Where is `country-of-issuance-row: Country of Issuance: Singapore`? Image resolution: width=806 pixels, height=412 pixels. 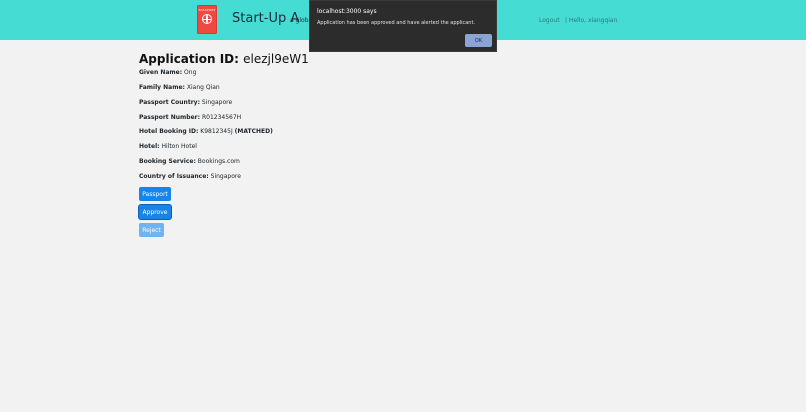 country-of-issuance-row: Country of Issuance: Singapore is located at coordinates (190, 176).